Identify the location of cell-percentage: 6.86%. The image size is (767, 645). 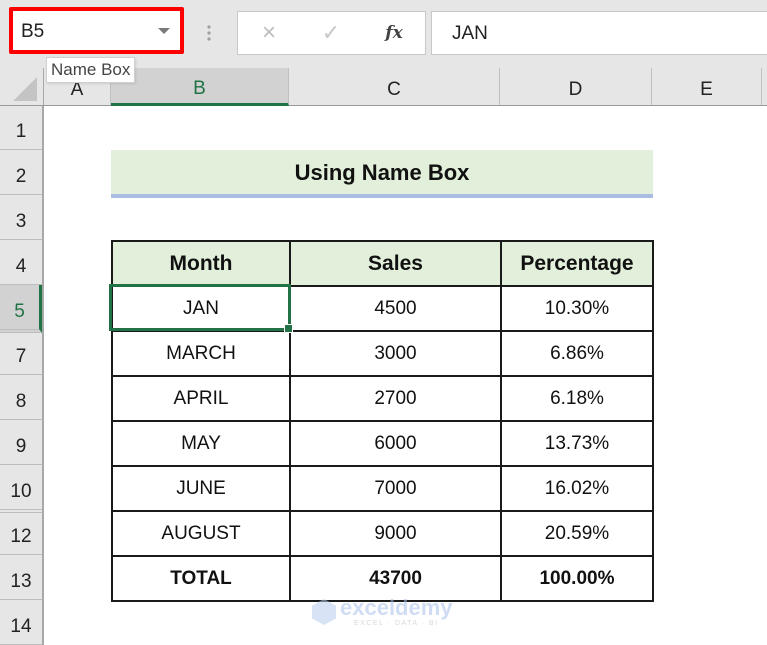
(577, 353).